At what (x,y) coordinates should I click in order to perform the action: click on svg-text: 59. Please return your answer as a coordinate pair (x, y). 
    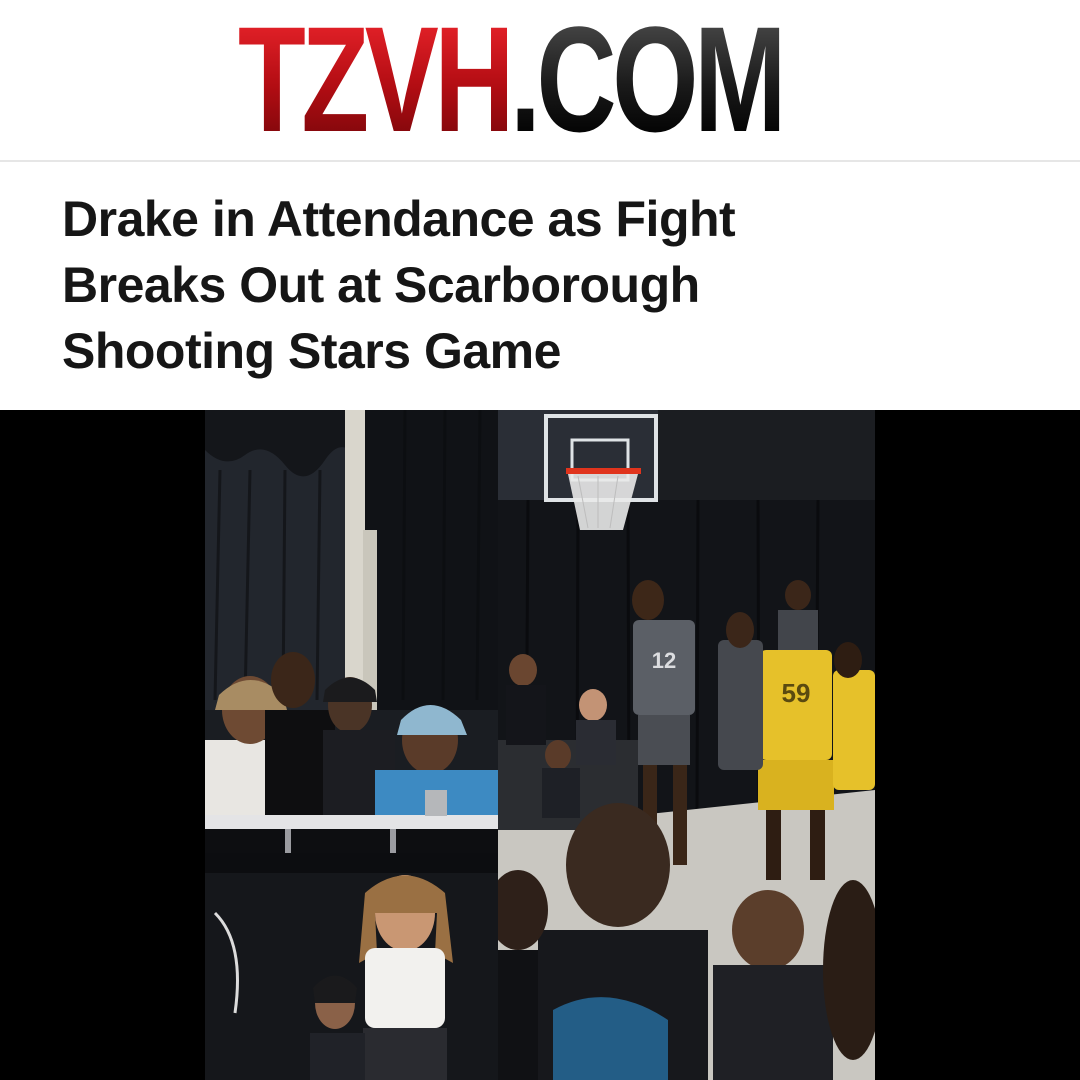
    Looking at the image, I should click on (796, 693).